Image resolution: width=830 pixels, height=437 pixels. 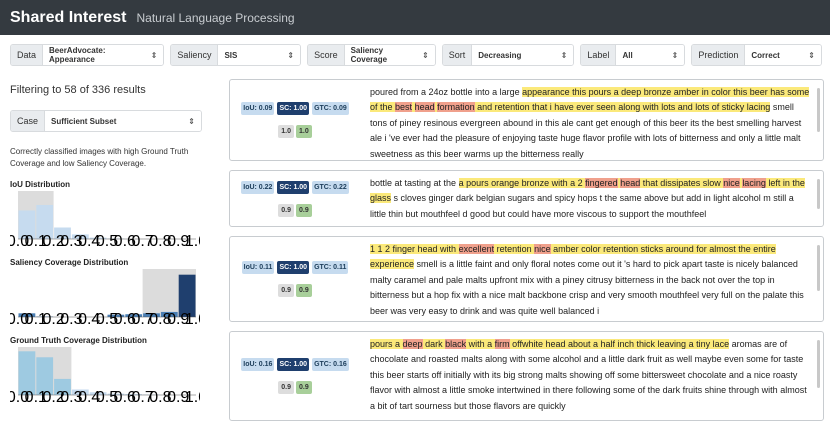 What do you see at coordinates (783, 55) in the screenshot?
I see `toolbar-select-value: Correct ⇕` at bounding box center [783, 55].